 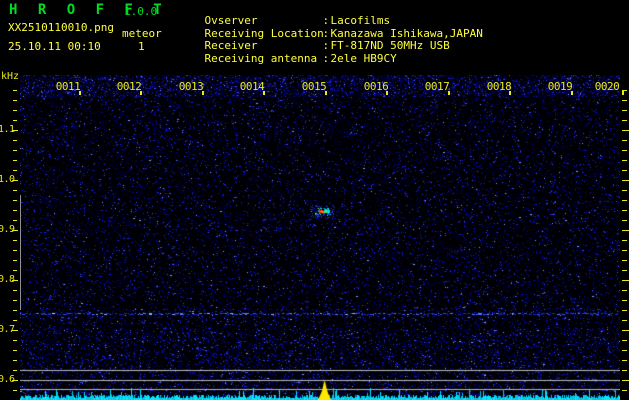 I want to click on antenna-value: 2ele HB9CY, so click(x=363, y=58).